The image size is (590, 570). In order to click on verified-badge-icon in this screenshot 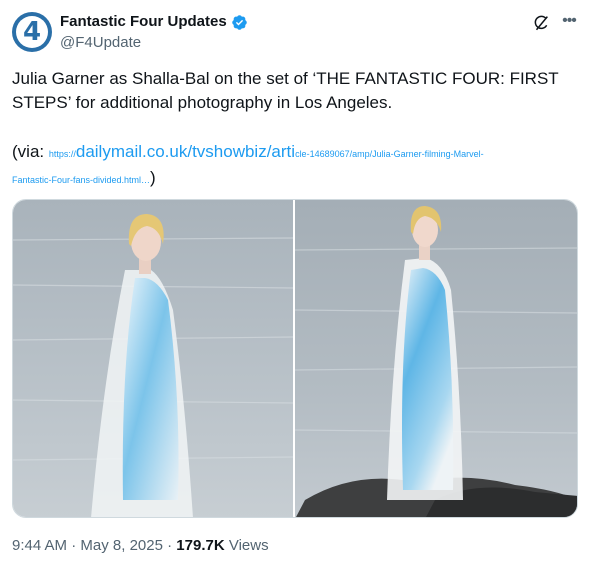, I will do `click(239, 22)`.